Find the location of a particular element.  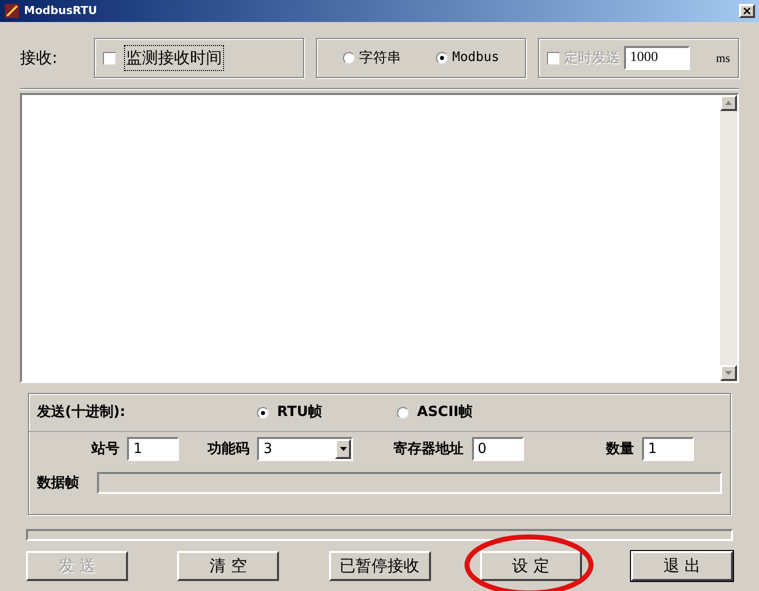

field-label: 数量 is located at coordinates (620, 449).